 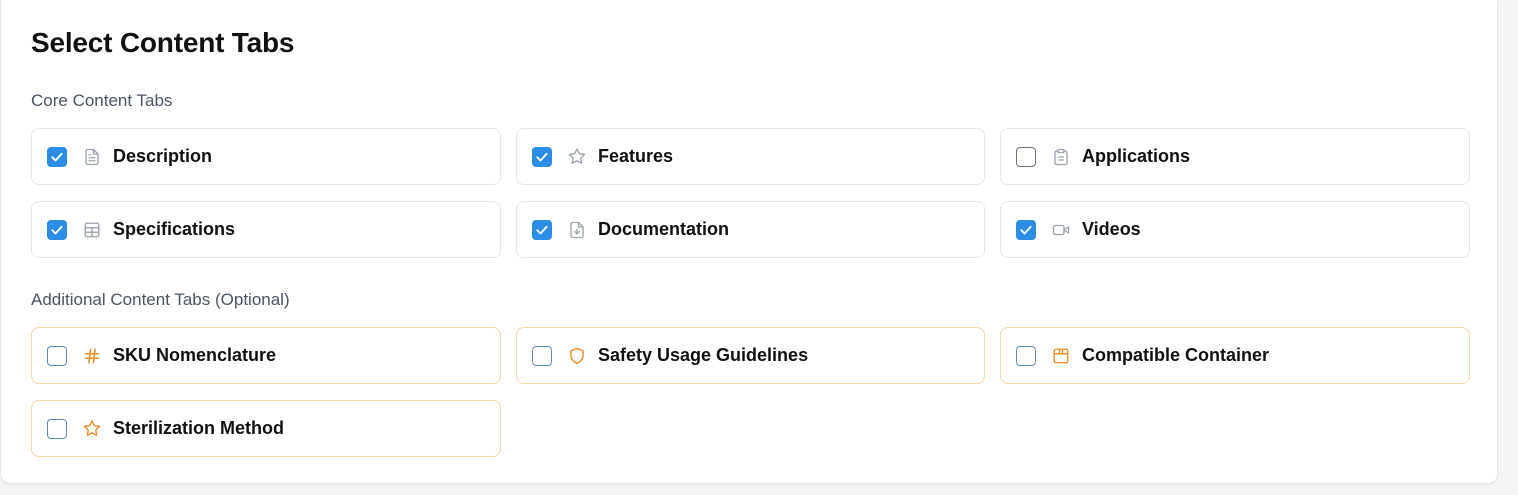 I want to click on tab-checkbox-sku-nomenclature, so click(x=57, y=355).